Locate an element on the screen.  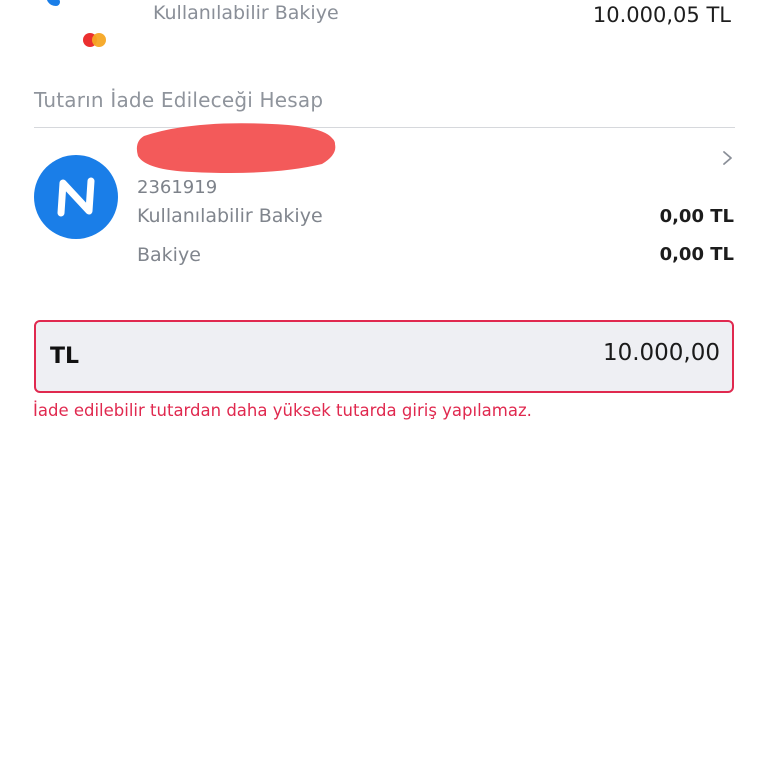
account-number: 2361919 is located at coordinates (177, 187).